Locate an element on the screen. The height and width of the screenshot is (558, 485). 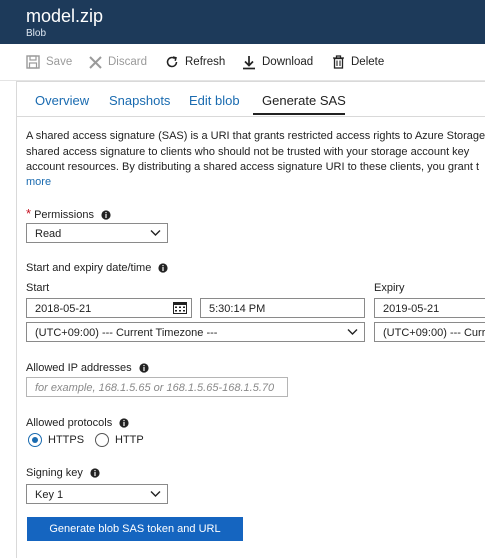
download-button: Download is located at coordinates (277, 62).